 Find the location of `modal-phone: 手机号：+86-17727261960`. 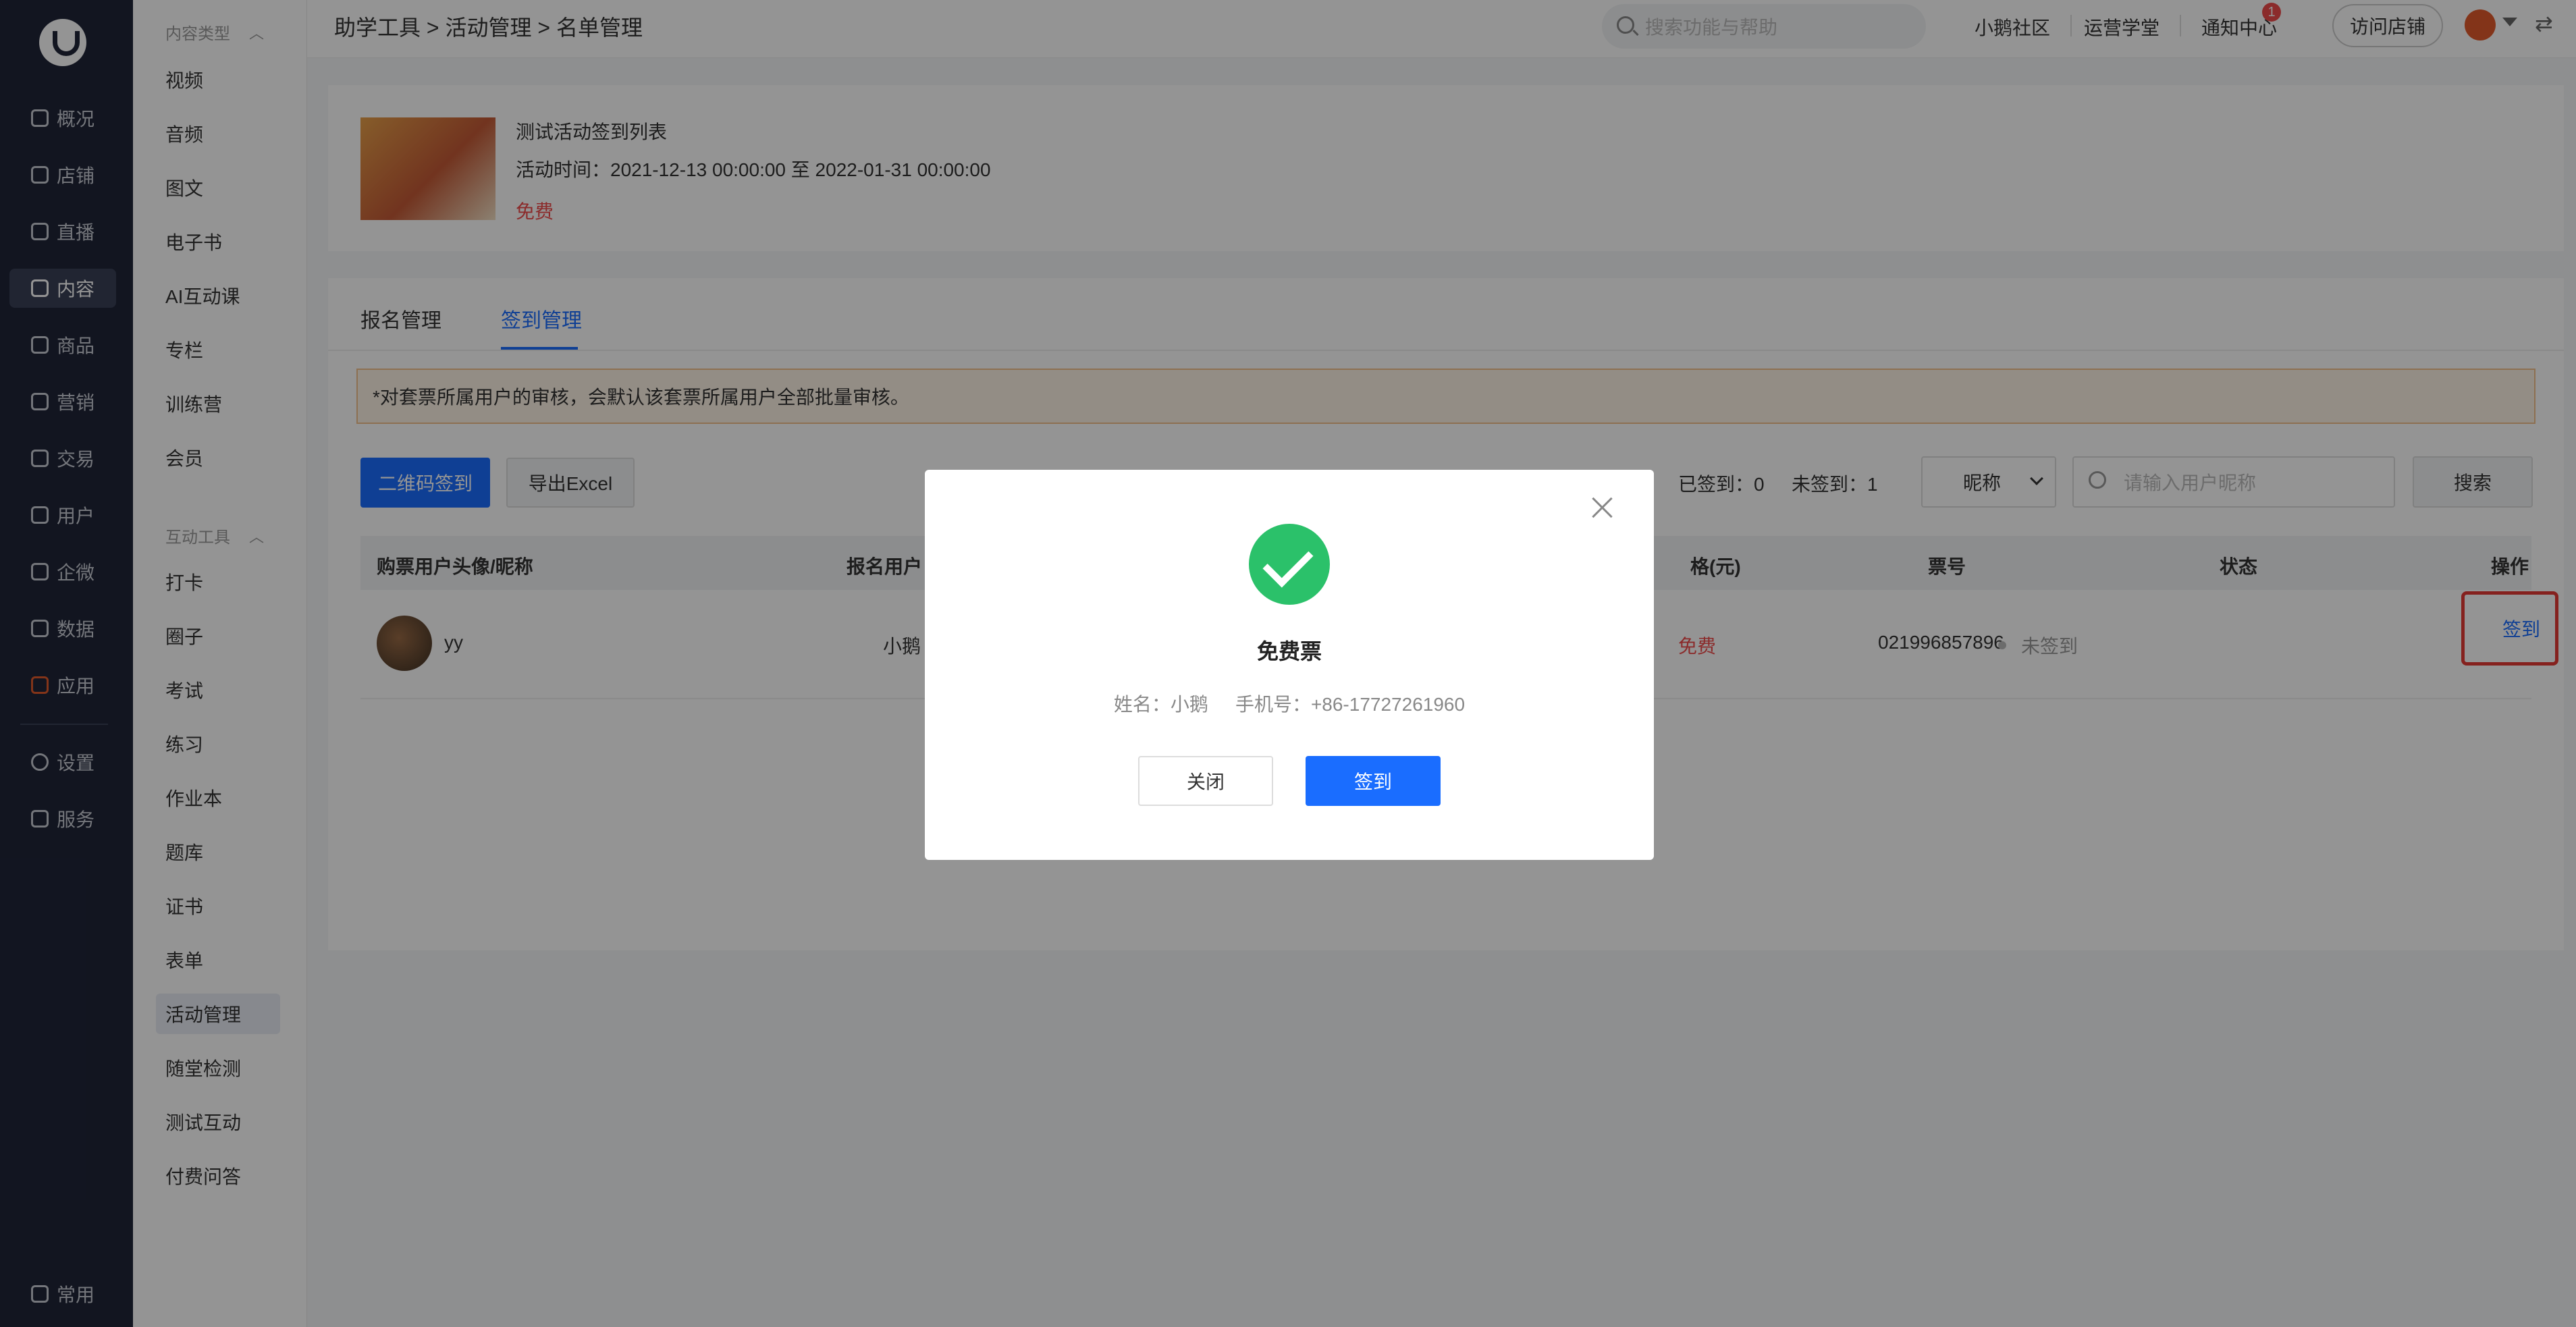

modal-phone: 手机号：+86-17727261960 is located at coordinates (1350, 704).